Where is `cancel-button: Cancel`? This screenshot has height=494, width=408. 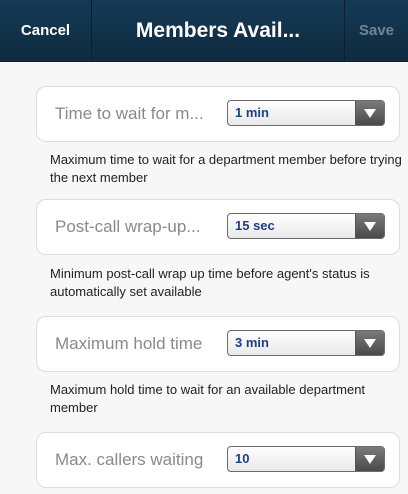
cancel-button: Cancel is located at coordinates (46, 30).